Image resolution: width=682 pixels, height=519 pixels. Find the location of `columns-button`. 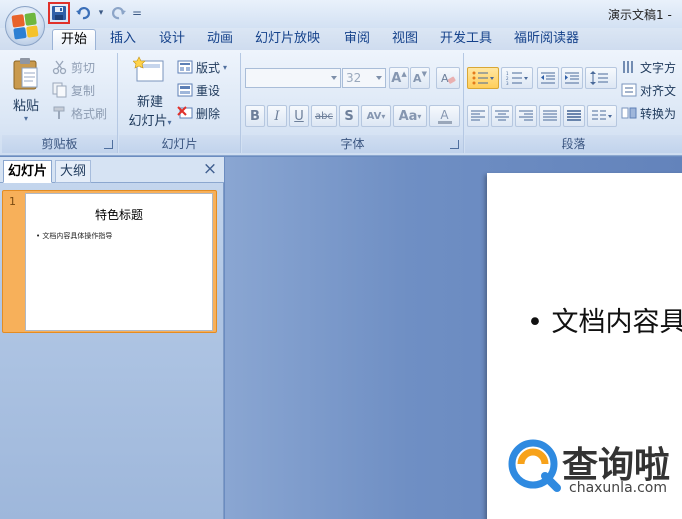

columns-button is located at coordinates (602, 116).